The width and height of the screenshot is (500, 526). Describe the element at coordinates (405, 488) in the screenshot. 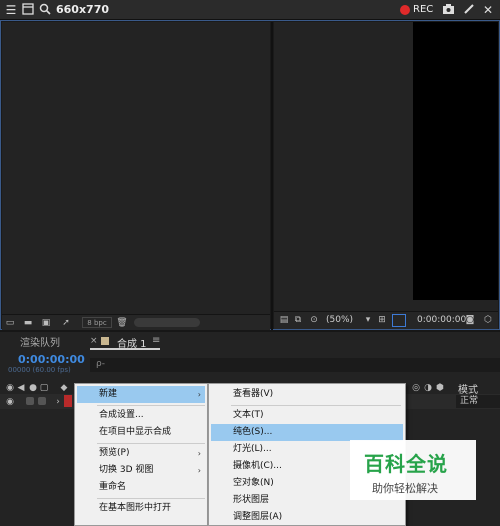

I see `watermark-subtitle: 助你轻松解决` at that location.